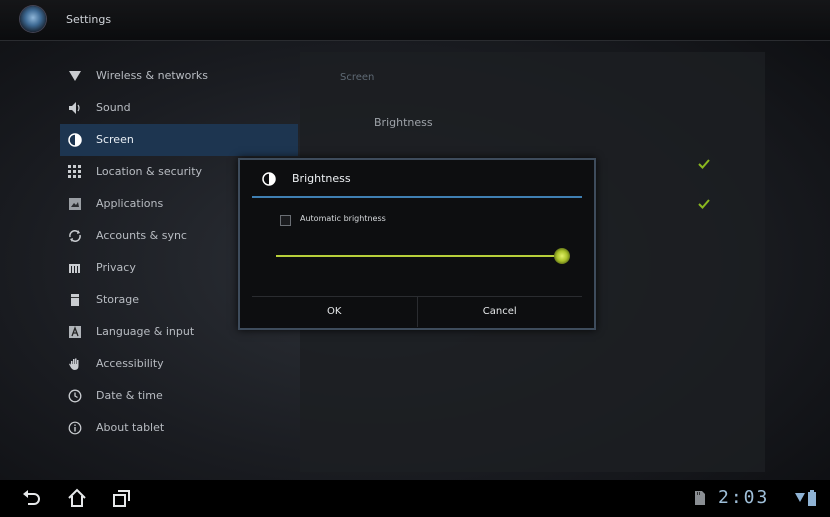 The height and width of the screenshot is (517, 830). Describe the element at coordinates (75, 76) in the screenshot. I see `wifi-icon` at that location.